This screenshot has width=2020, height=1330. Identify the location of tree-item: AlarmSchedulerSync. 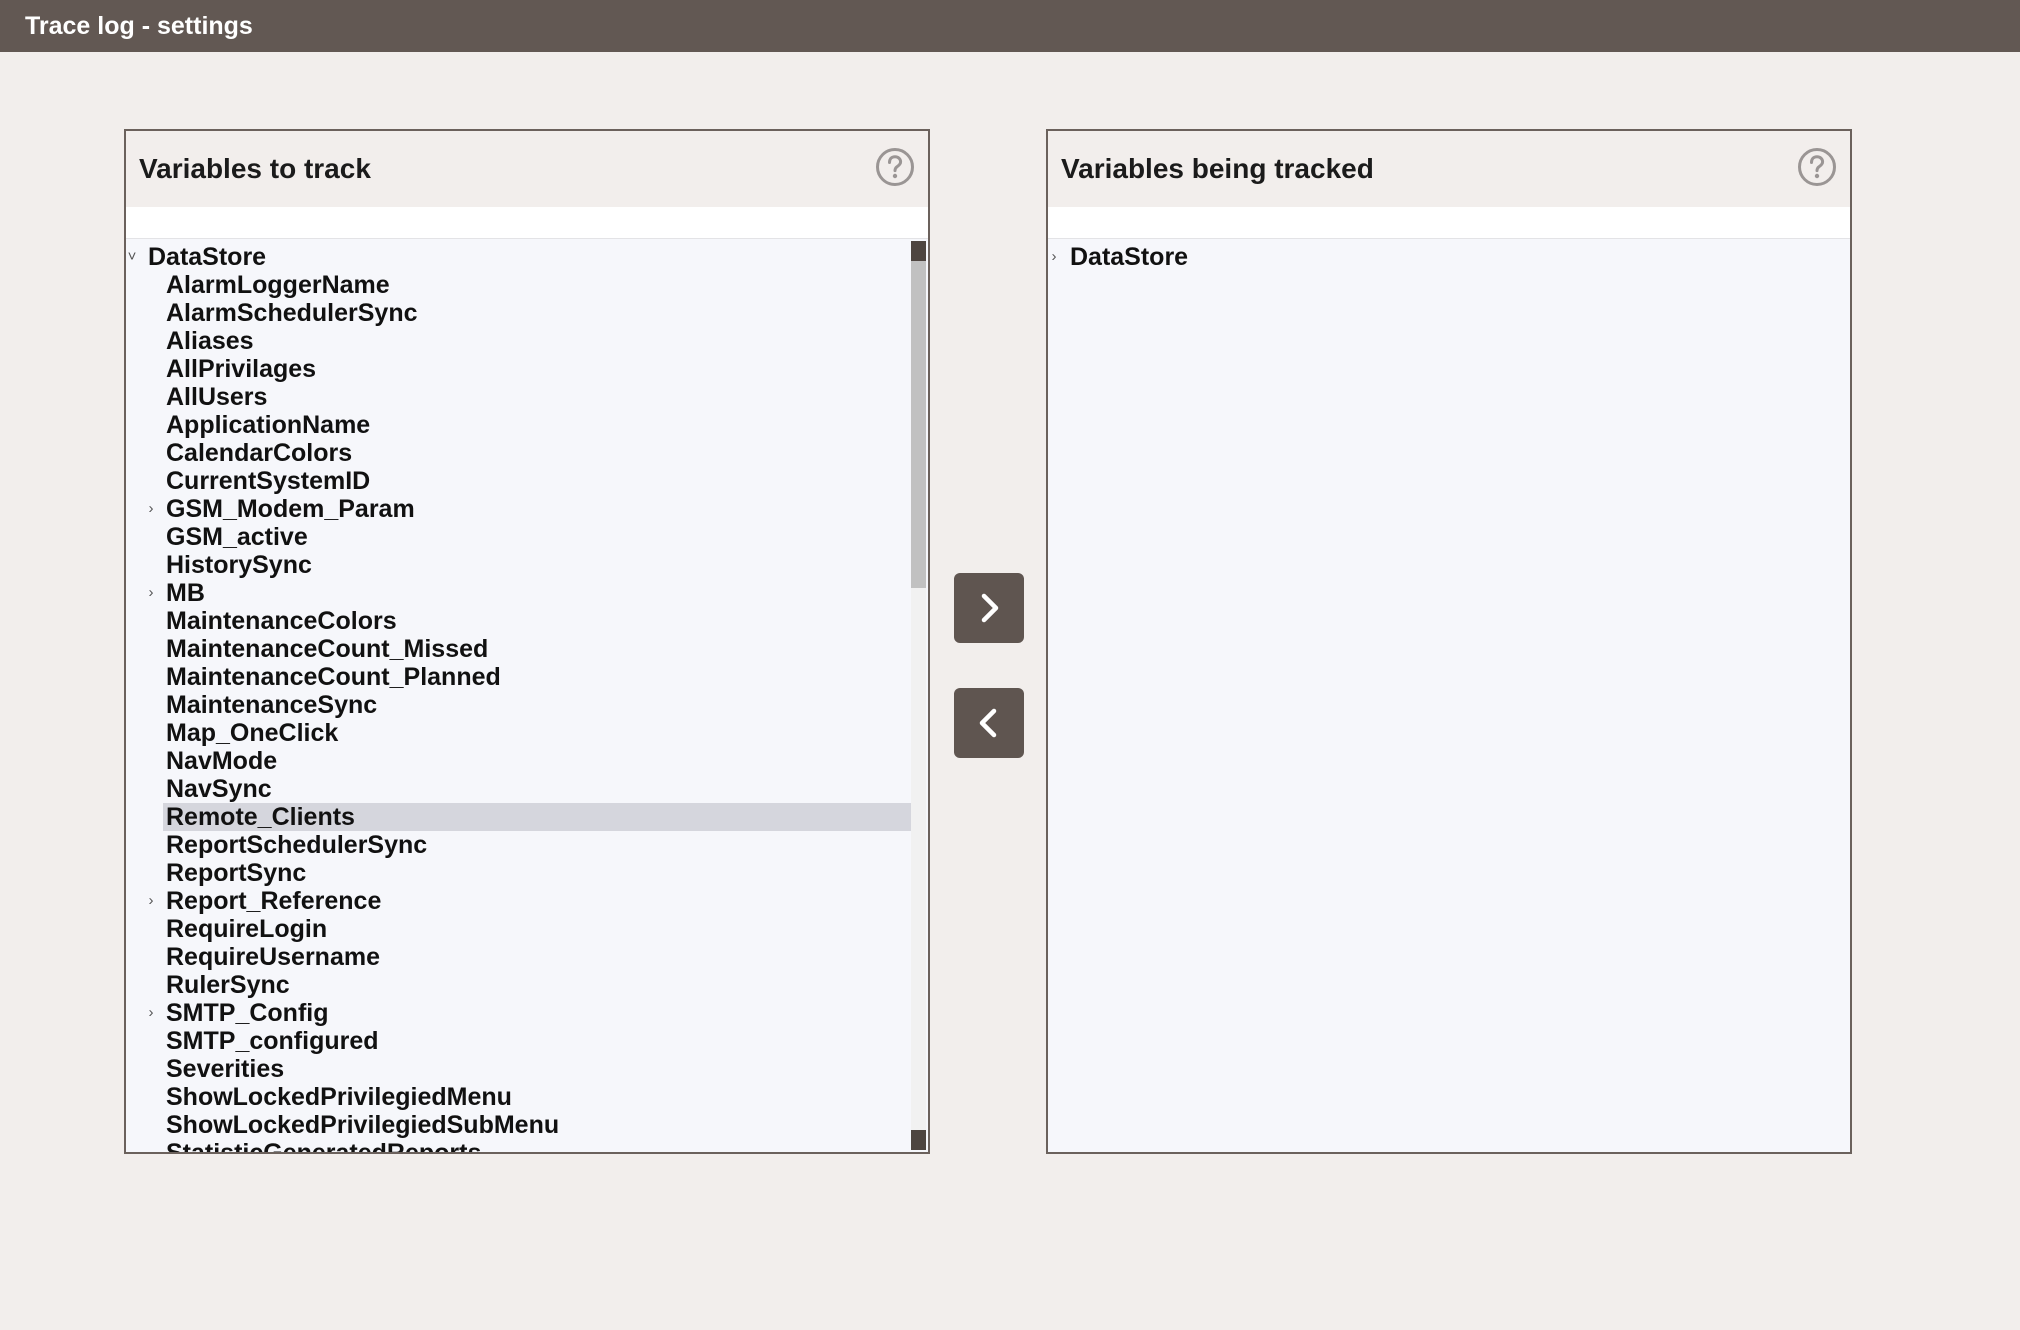
(290, 313).